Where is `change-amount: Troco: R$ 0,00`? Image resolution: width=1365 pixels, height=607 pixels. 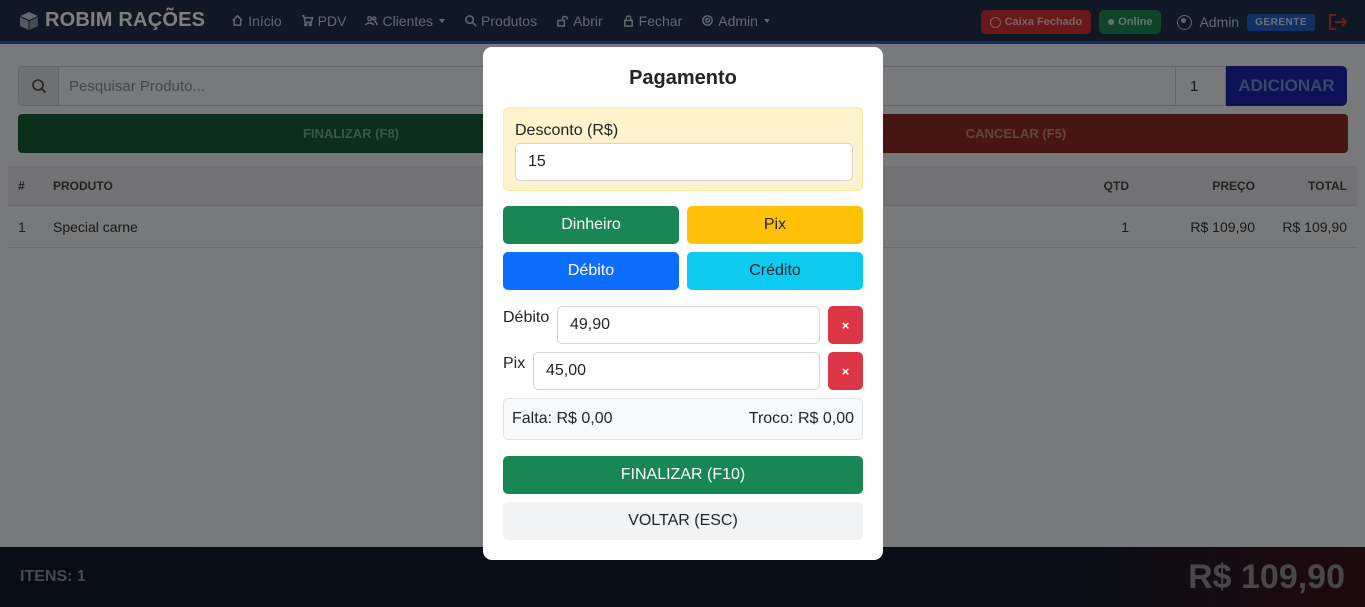
change-amount: Troco: R$ 0,00 is located at coordinates (801, 418).